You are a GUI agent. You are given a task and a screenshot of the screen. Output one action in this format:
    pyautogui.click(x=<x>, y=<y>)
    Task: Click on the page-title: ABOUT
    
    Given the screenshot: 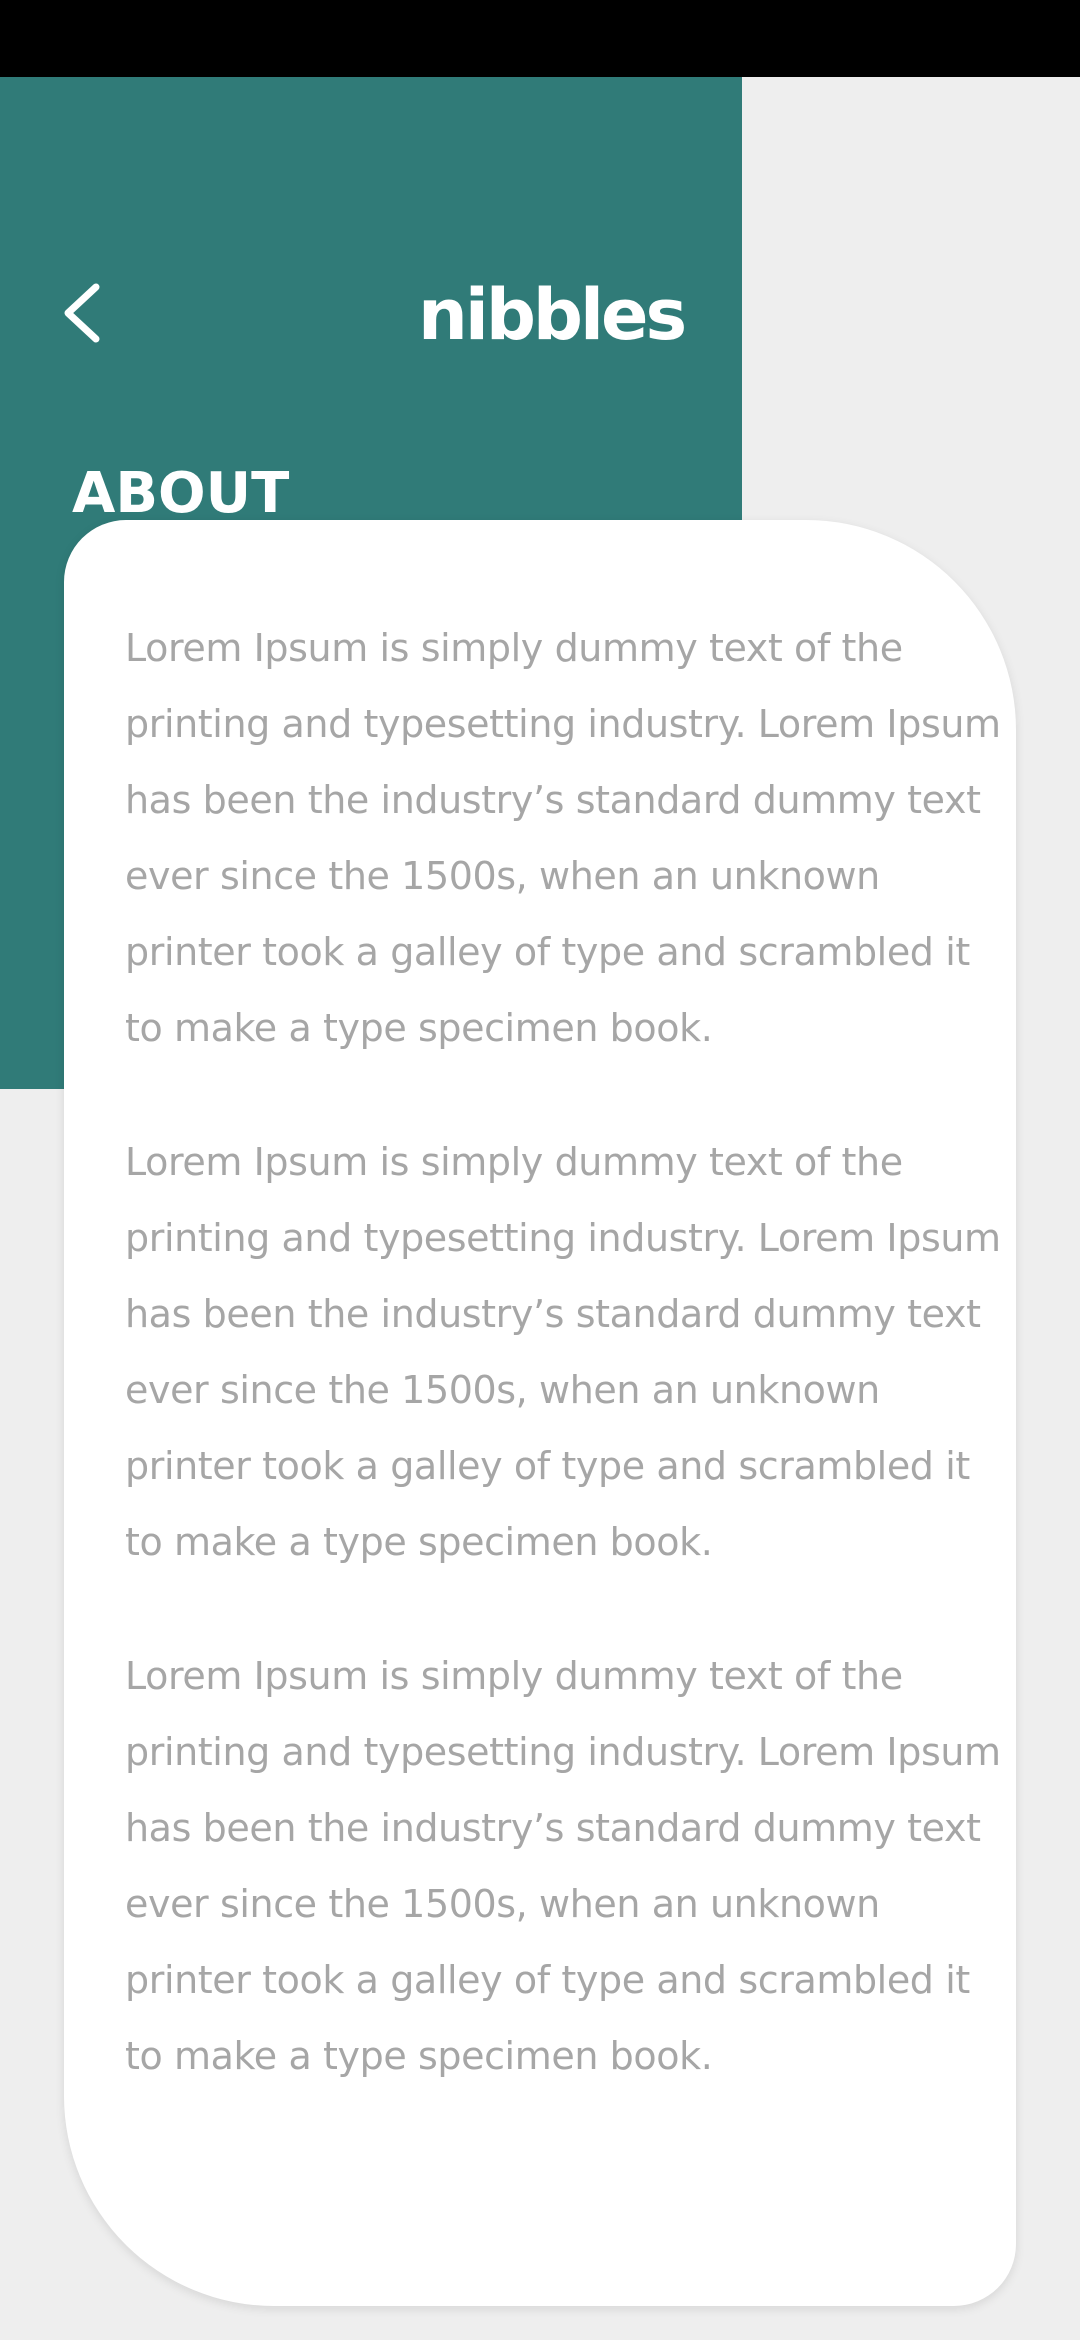 What is the action you would take?
    pyautogui.click(x=181, y=493)
    